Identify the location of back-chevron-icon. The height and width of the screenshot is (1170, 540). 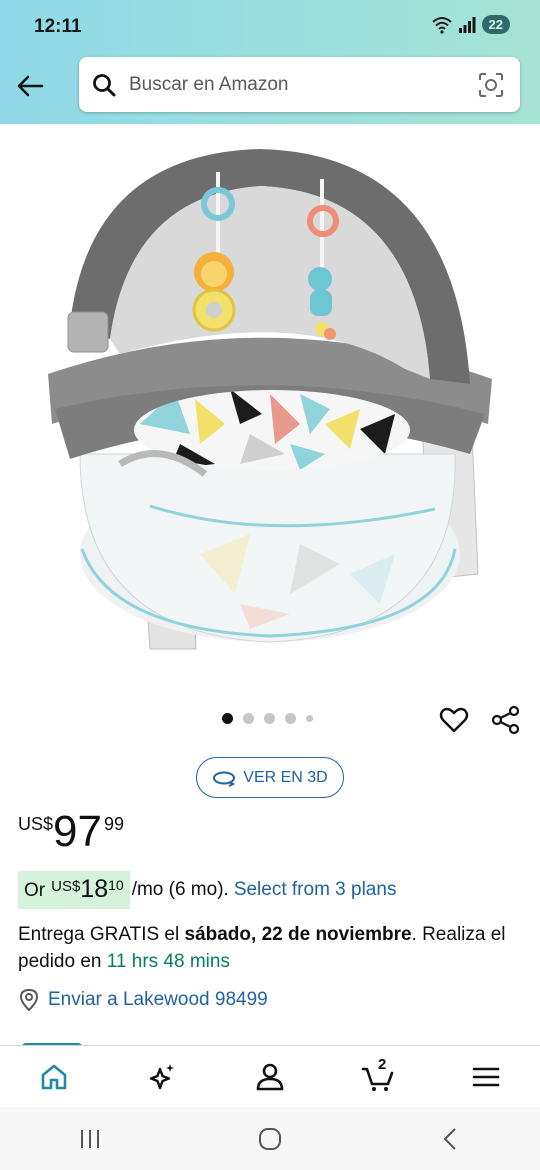
(449, 1138).